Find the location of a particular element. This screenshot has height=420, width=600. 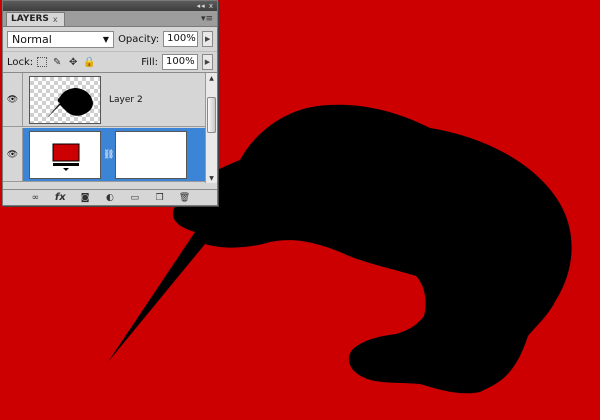

opacity-label: Opacity: is located at coordinates (139, 39).